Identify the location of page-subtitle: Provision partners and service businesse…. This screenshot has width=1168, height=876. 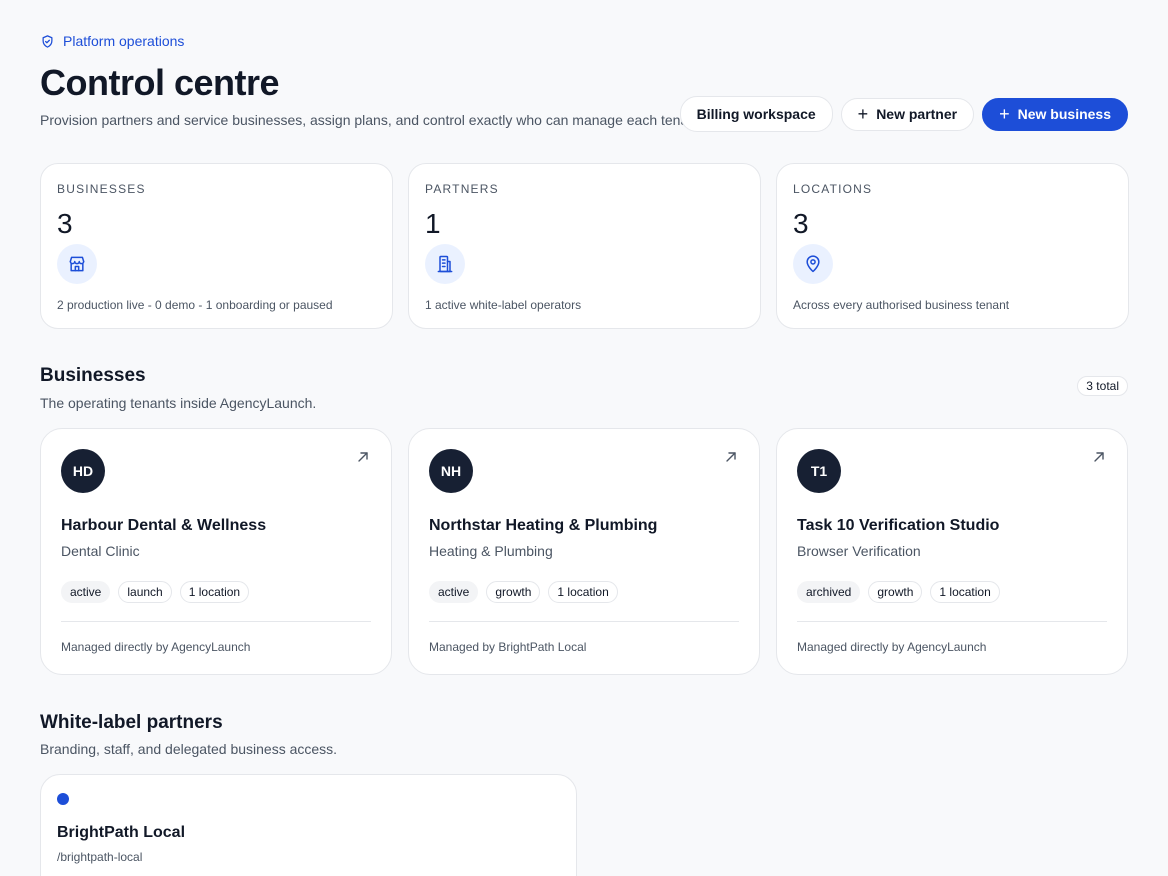
(372, 120).